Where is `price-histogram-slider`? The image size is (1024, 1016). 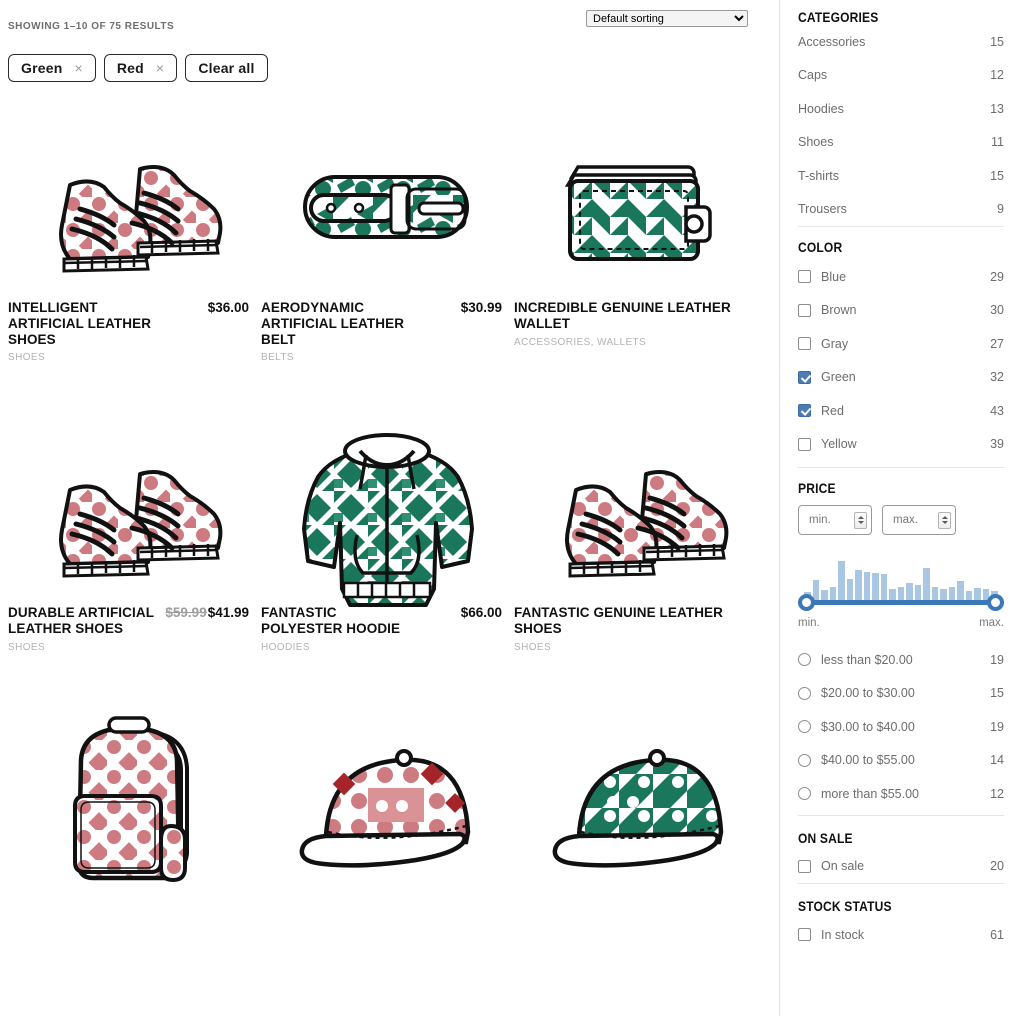 price-histogram-slider is located at coordinates (901, 586).